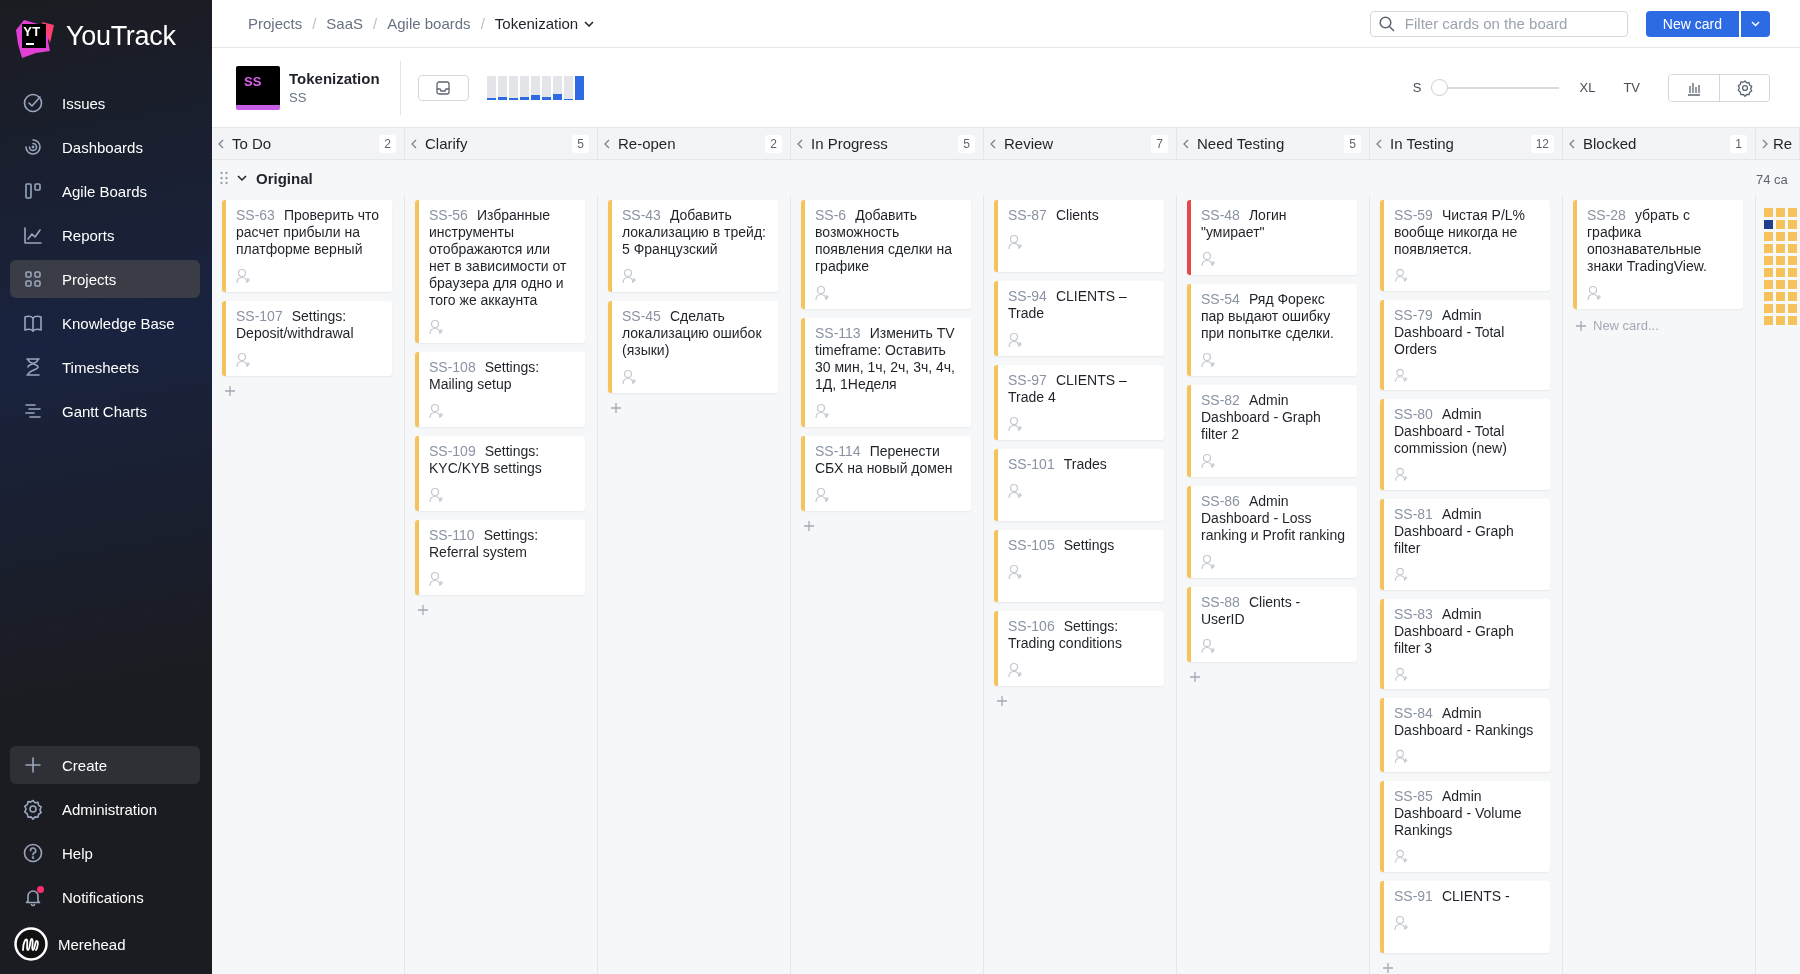 This screenshot has width=1800, height=974. What do you see at coordinates (1081, 389) in the screenshot?
I see `card-summary: SS-97 CLIENTS – Trade 4` at bounding box center [1081, 389].